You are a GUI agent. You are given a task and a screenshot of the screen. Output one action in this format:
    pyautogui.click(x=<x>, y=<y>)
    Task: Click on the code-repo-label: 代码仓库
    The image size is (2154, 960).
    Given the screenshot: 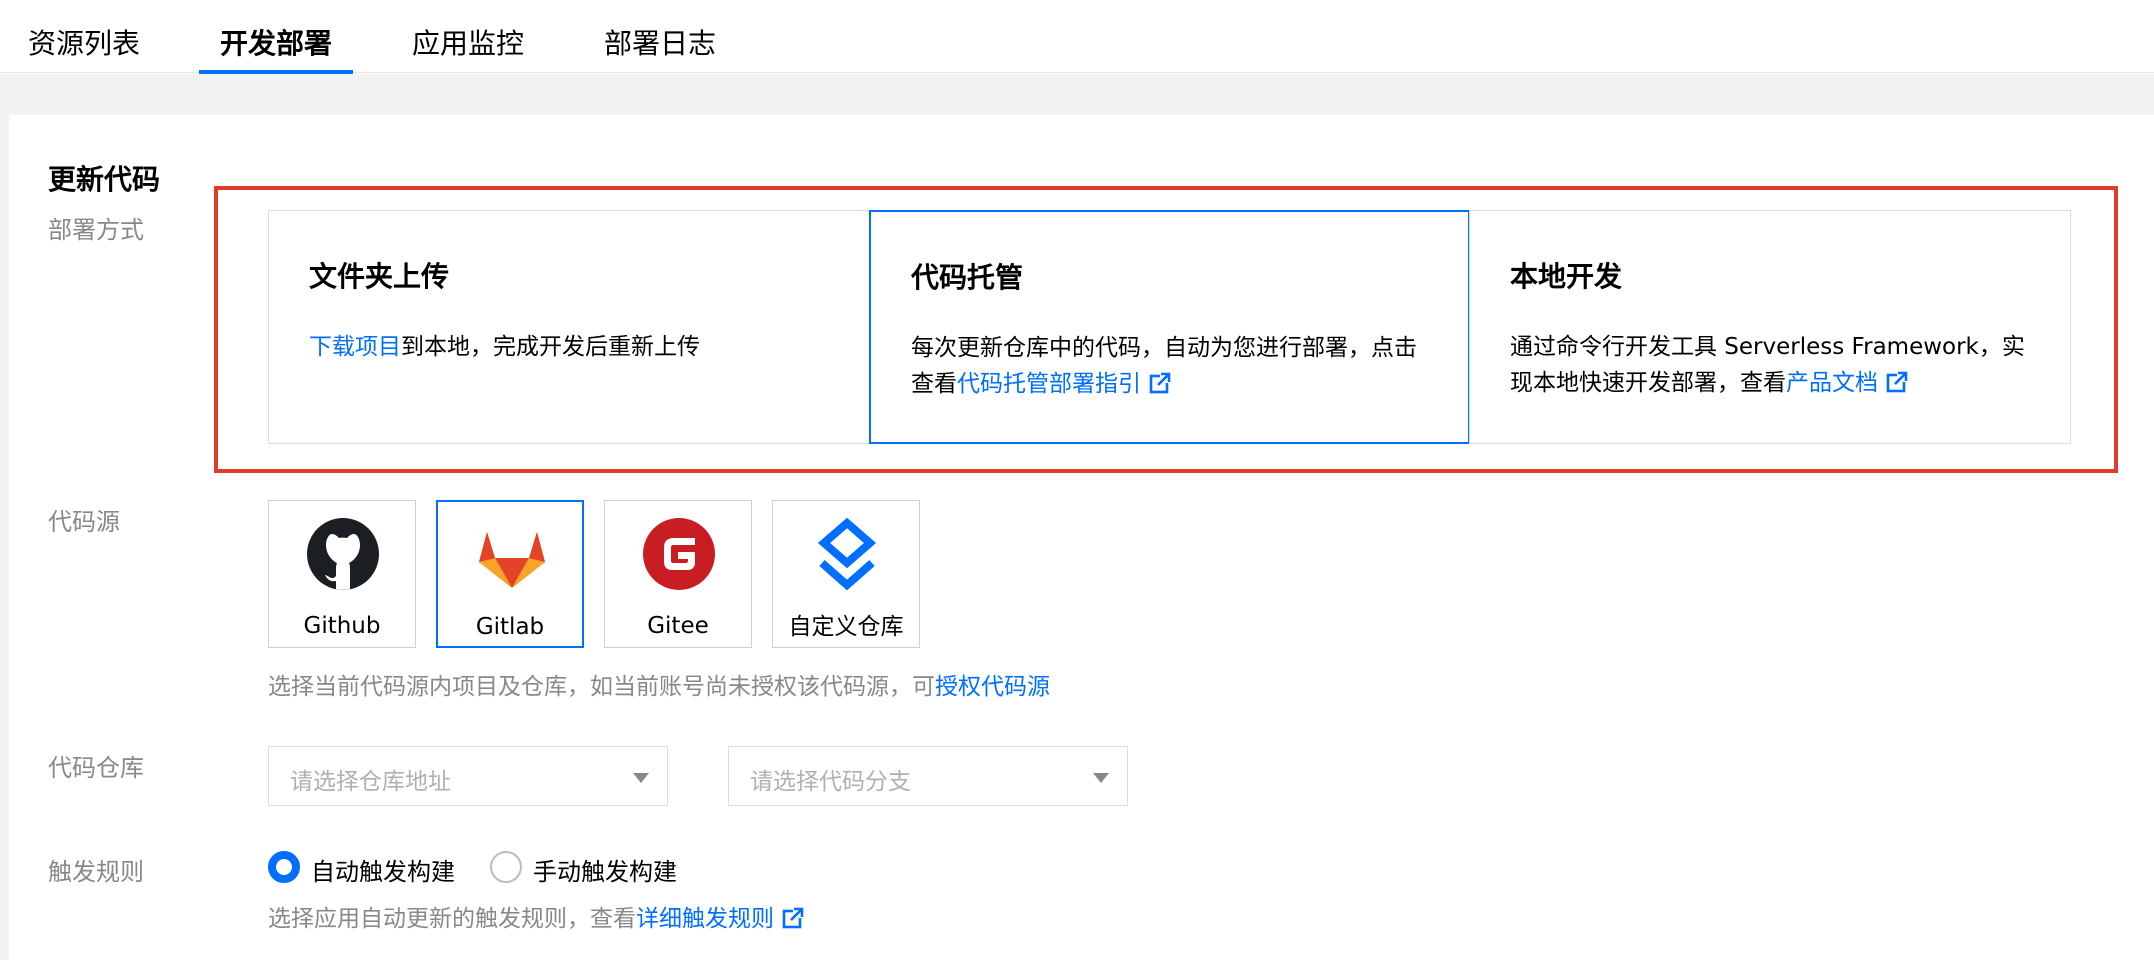 What is the action you would take?
    pyautogui.click(x=96, y=768)
    